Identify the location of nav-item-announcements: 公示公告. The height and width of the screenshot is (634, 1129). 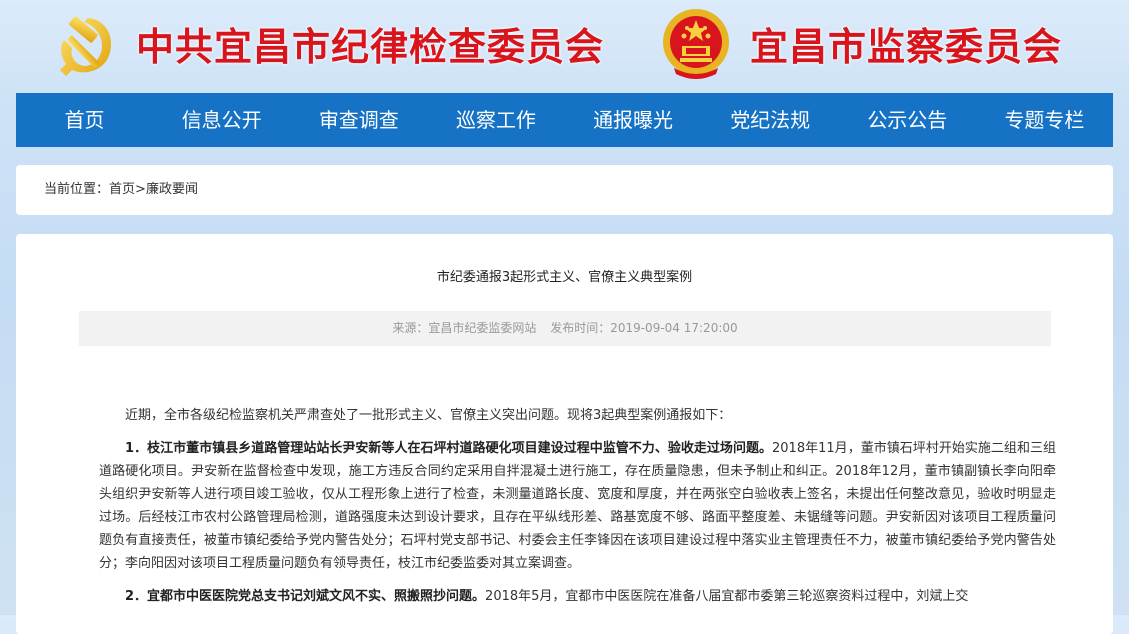
(907, 120).